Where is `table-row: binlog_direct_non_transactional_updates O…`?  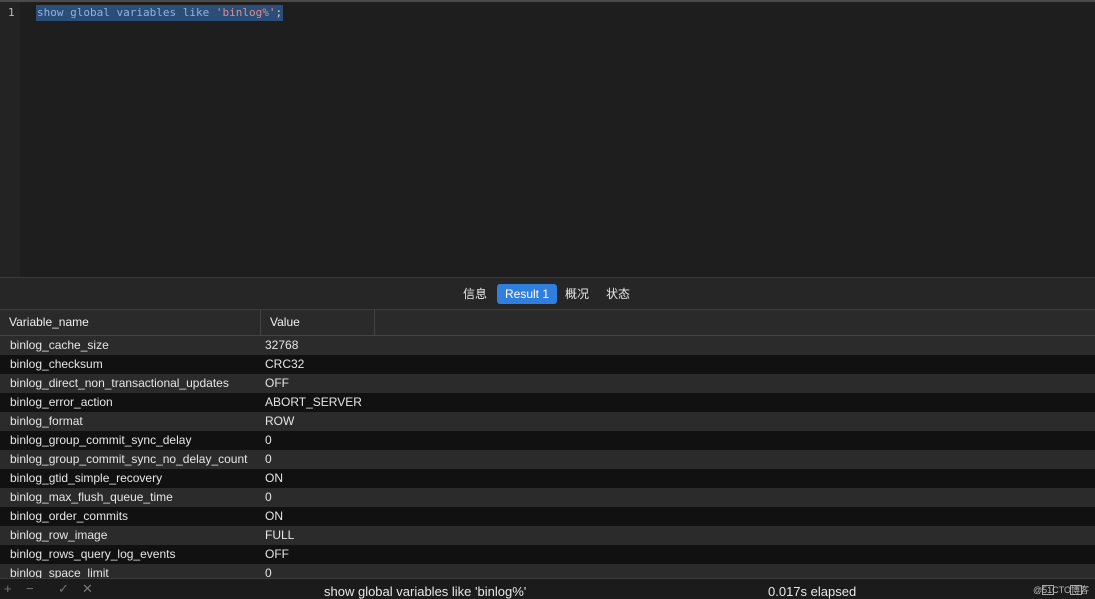 table-row: binlog_direct_non_transactional_updates O… is located at coordinates (547, 383).